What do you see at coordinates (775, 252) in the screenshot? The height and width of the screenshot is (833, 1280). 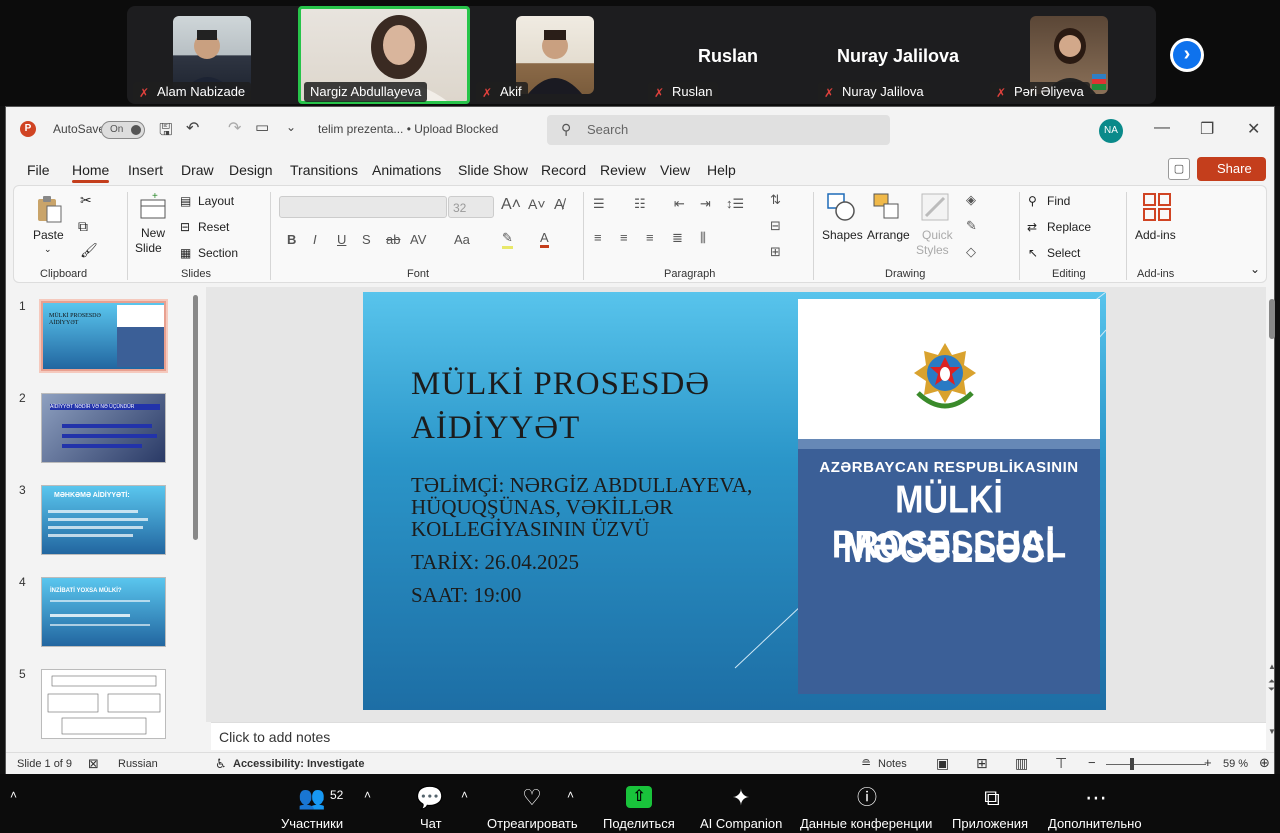 I see `smartart-icon: ⊞` at bounding box center [775, 252].